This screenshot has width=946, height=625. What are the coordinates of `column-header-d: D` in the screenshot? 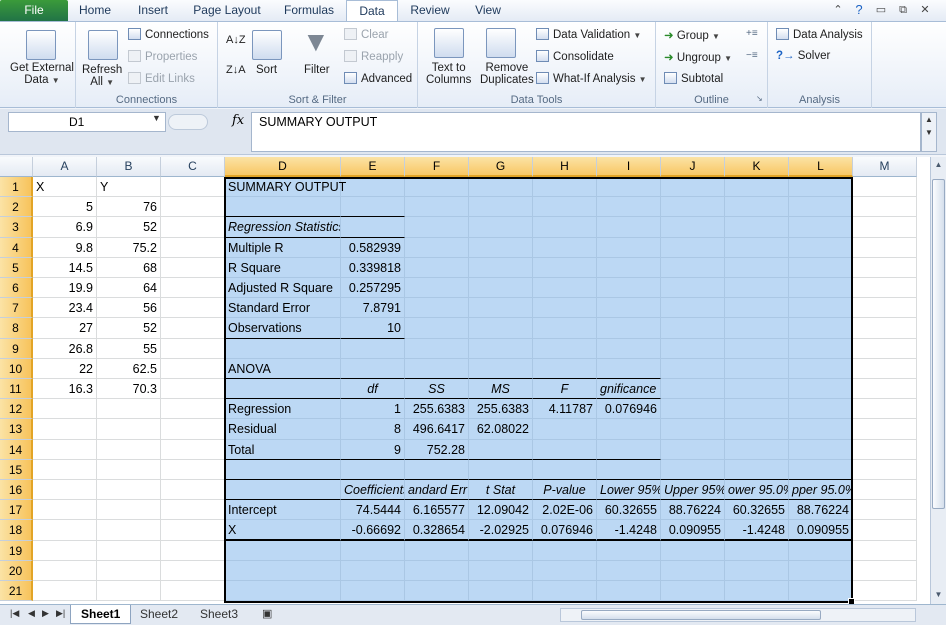 It's located at (283, 167).